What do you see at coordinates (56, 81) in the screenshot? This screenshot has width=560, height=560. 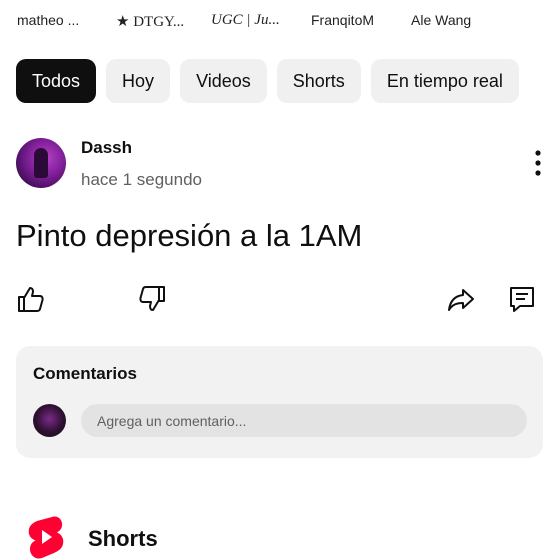 I see `chip-todos: Todos` at bounding box center [56, 81].